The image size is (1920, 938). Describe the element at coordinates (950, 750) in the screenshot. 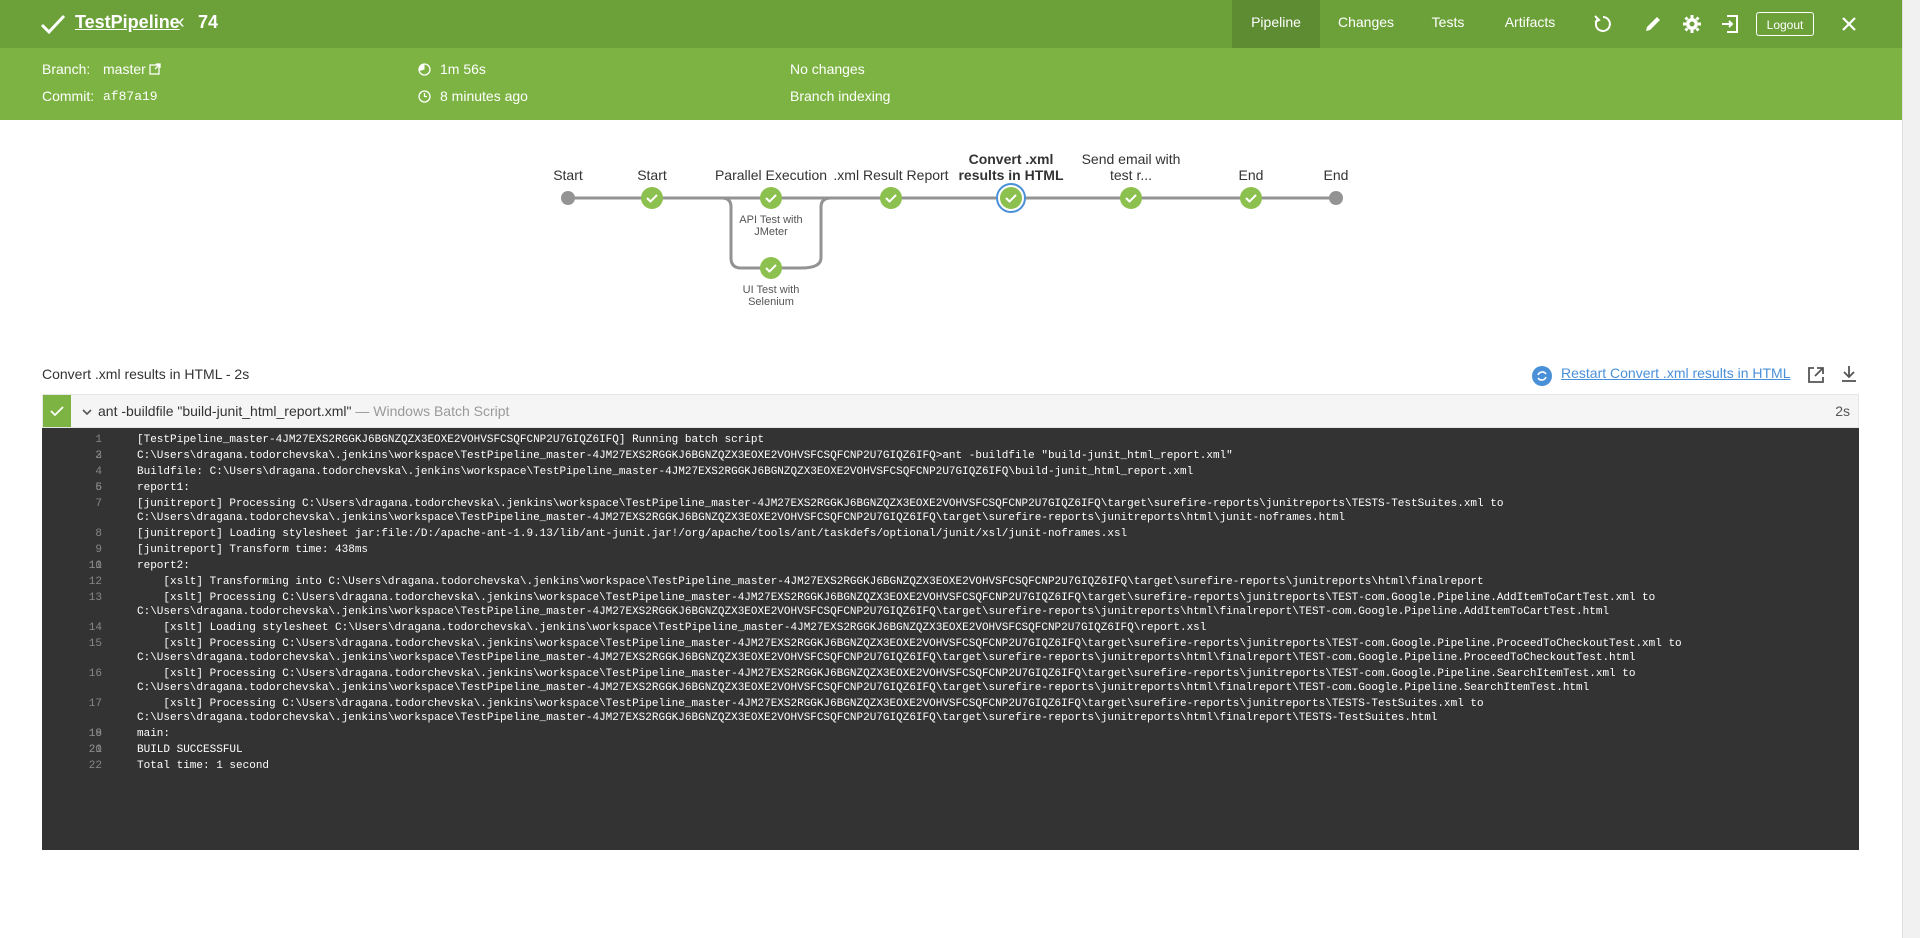

I see `log-line: 21 BUILD SUCCESSFUL` at that location.